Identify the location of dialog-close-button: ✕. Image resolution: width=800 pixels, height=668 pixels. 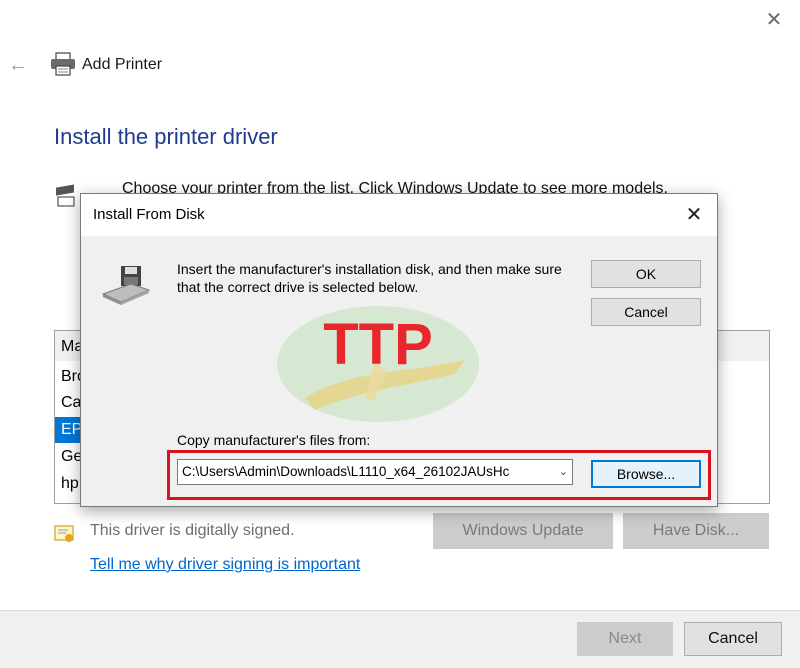
(694, 215).